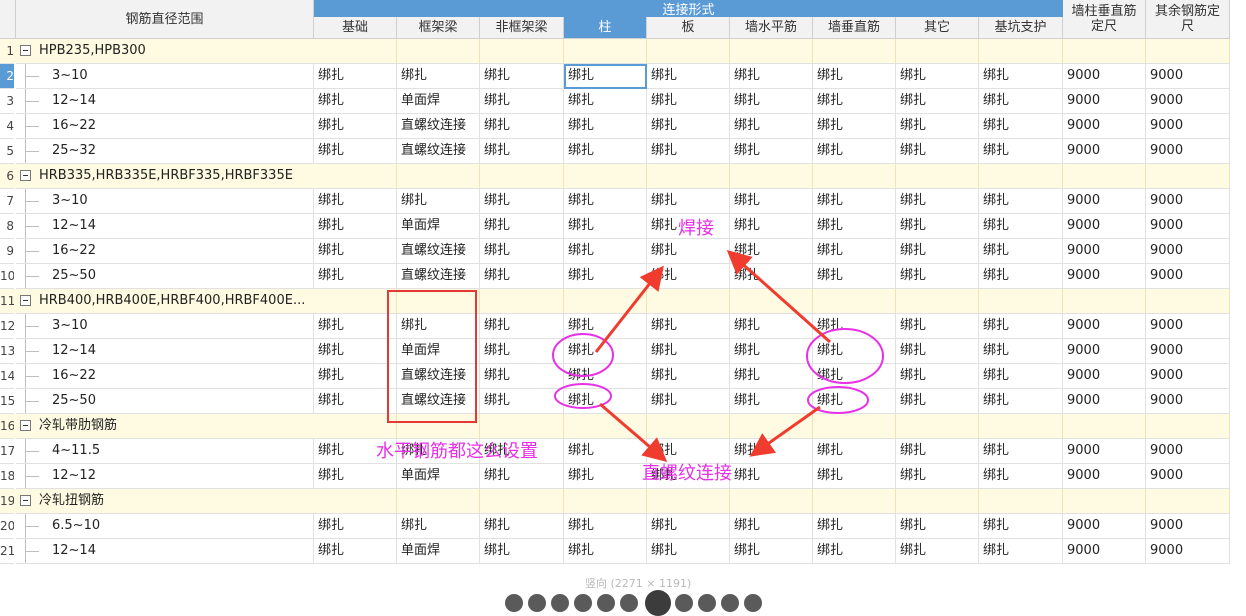 The height and width of the screenshot is (616, 1246). What do you see at coordinates (457, 451) in the screenshot?
I see `annotation-horizontal-note: 水平钢筋都这么设置` at bounding box center [457, 451].